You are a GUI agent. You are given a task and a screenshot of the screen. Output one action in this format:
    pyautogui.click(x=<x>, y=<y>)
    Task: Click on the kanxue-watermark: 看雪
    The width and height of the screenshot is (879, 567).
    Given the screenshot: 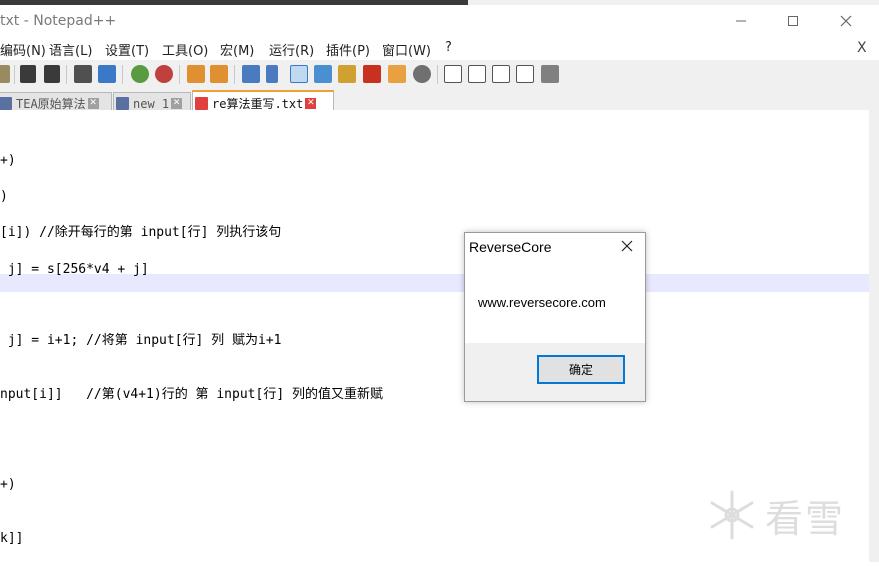 What is the action you would take?
    pyautogui.click(x=785, y=515)
    